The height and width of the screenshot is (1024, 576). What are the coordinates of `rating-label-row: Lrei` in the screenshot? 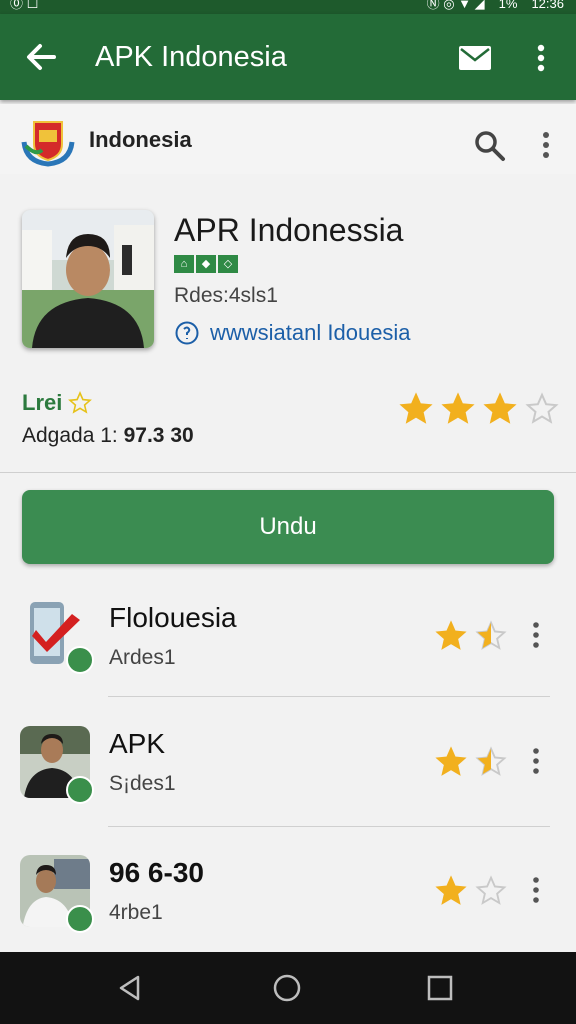 It's located at (57, 403).